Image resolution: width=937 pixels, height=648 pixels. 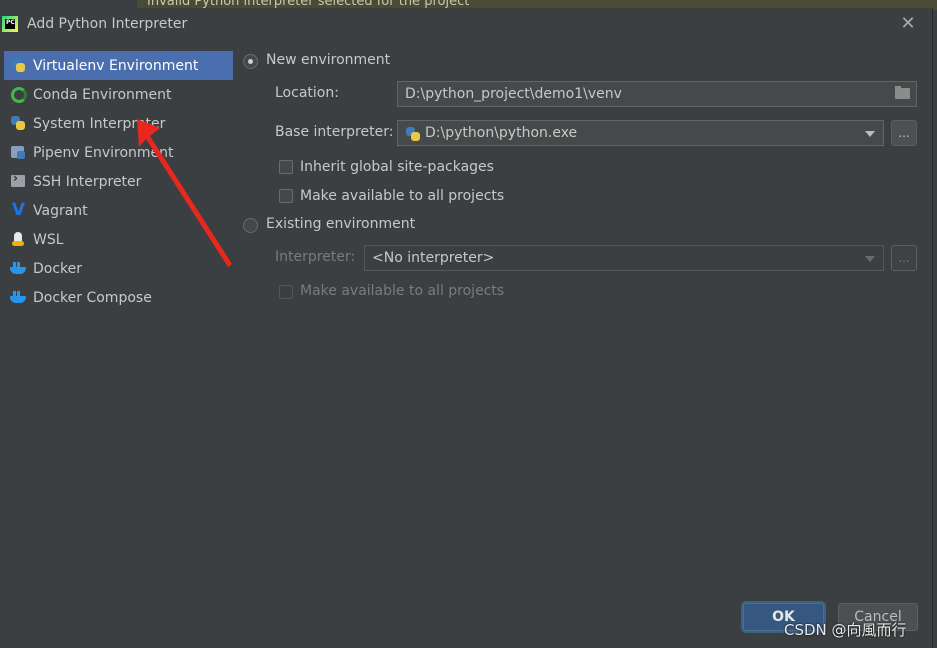 I want to click on sidebar-item-label: Vagrant, so click(x=60, y=210).